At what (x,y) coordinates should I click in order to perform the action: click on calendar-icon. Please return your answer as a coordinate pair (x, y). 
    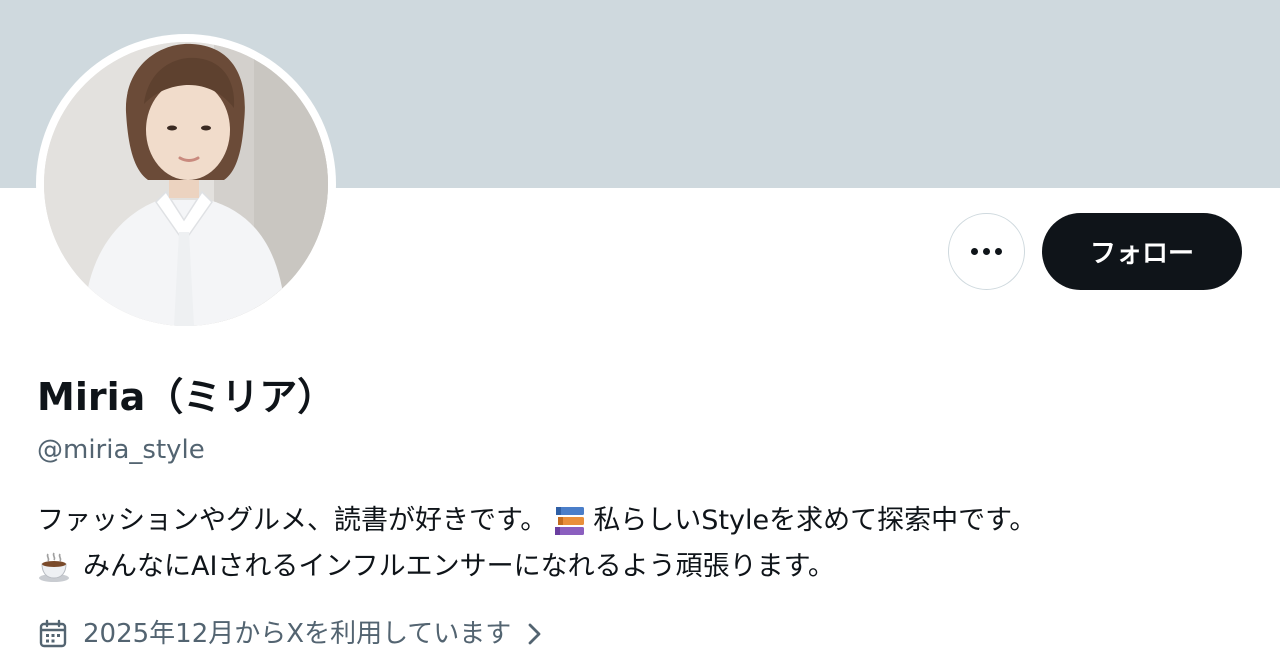
    Looking at the image, I should click on (53, 634).